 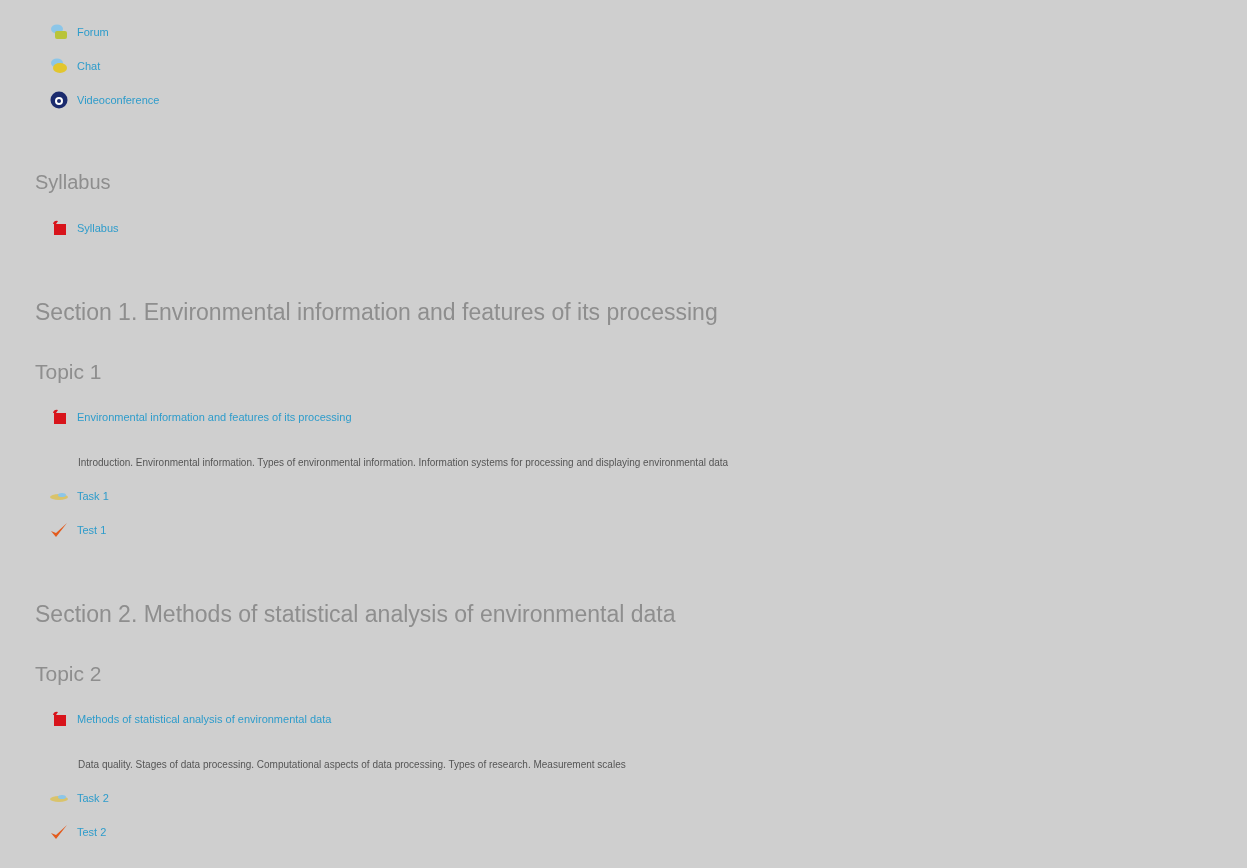 What do you see at coordinates (89, 66) in the screenshot?
I see `activity-link: Chat` at bounding box center [89, 66].